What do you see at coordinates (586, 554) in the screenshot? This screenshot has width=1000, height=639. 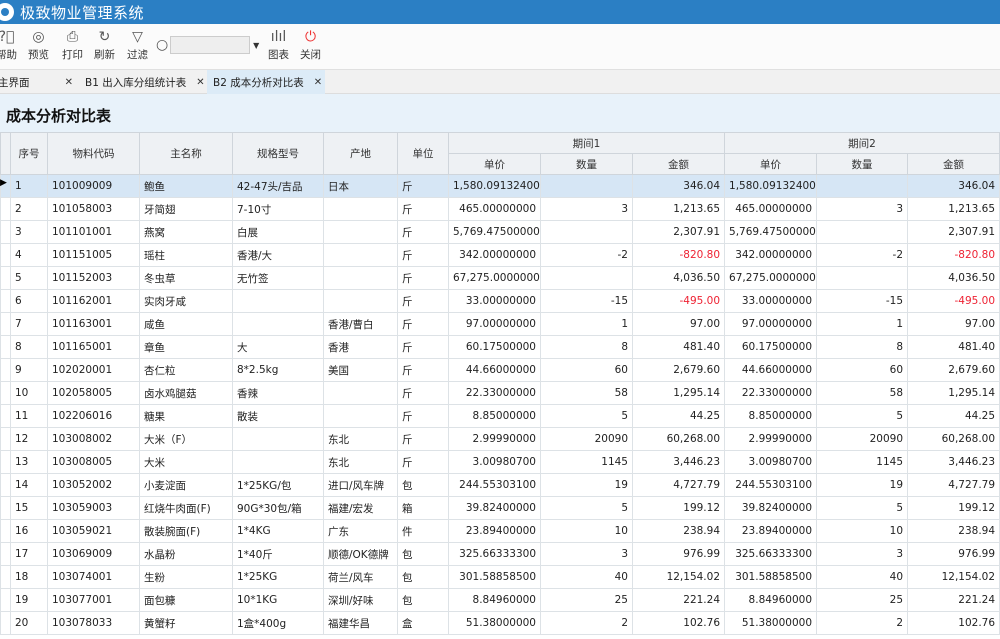 I see `cell-p1-qty: 3` at bounding box center [586, 554].